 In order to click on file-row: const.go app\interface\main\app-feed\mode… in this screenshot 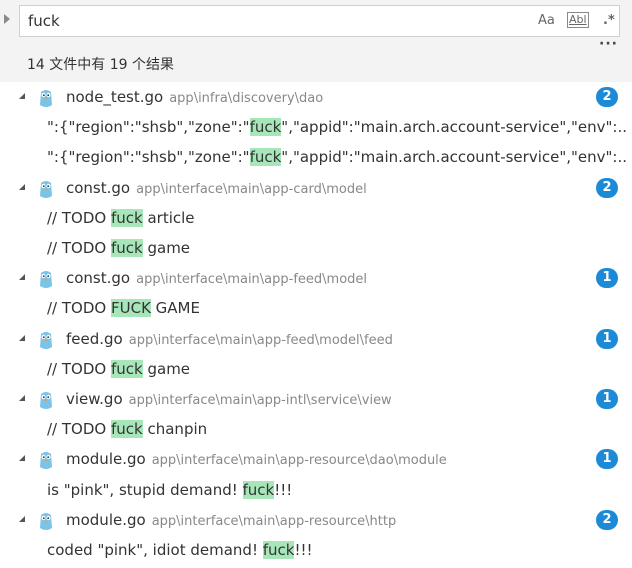, I will do `click(316, 278)`.